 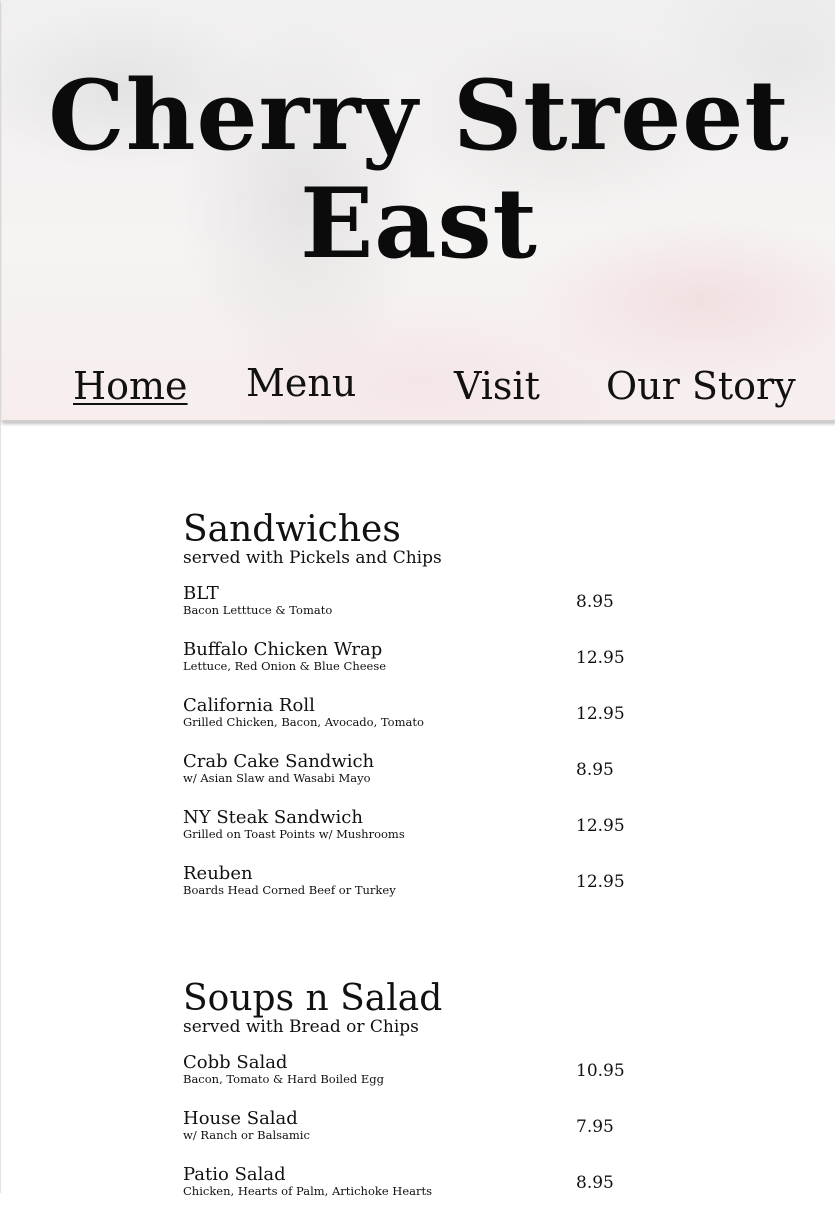 I want to click on item-name: Buffalo Chicken Wrap, so click(x=283, y=649).